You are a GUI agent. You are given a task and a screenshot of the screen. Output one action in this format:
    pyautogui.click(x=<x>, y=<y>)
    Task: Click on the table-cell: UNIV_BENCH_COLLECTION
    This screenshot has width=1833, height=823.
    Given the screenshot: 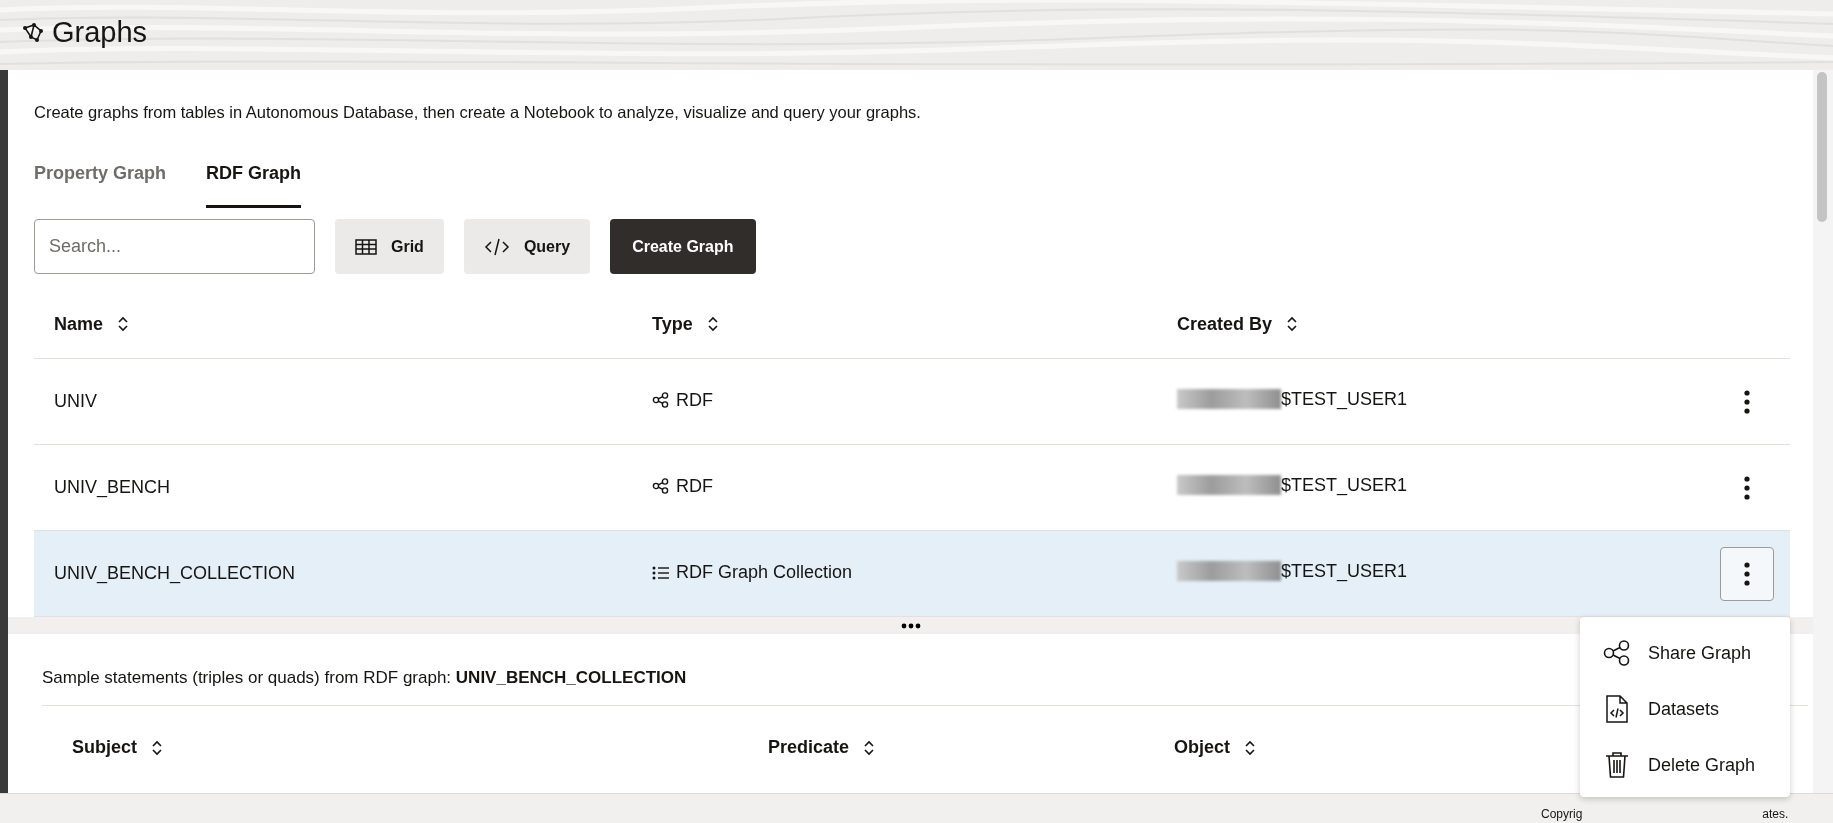 What is the action you would take?
    pyautogui.click(x=175, y=573)
    